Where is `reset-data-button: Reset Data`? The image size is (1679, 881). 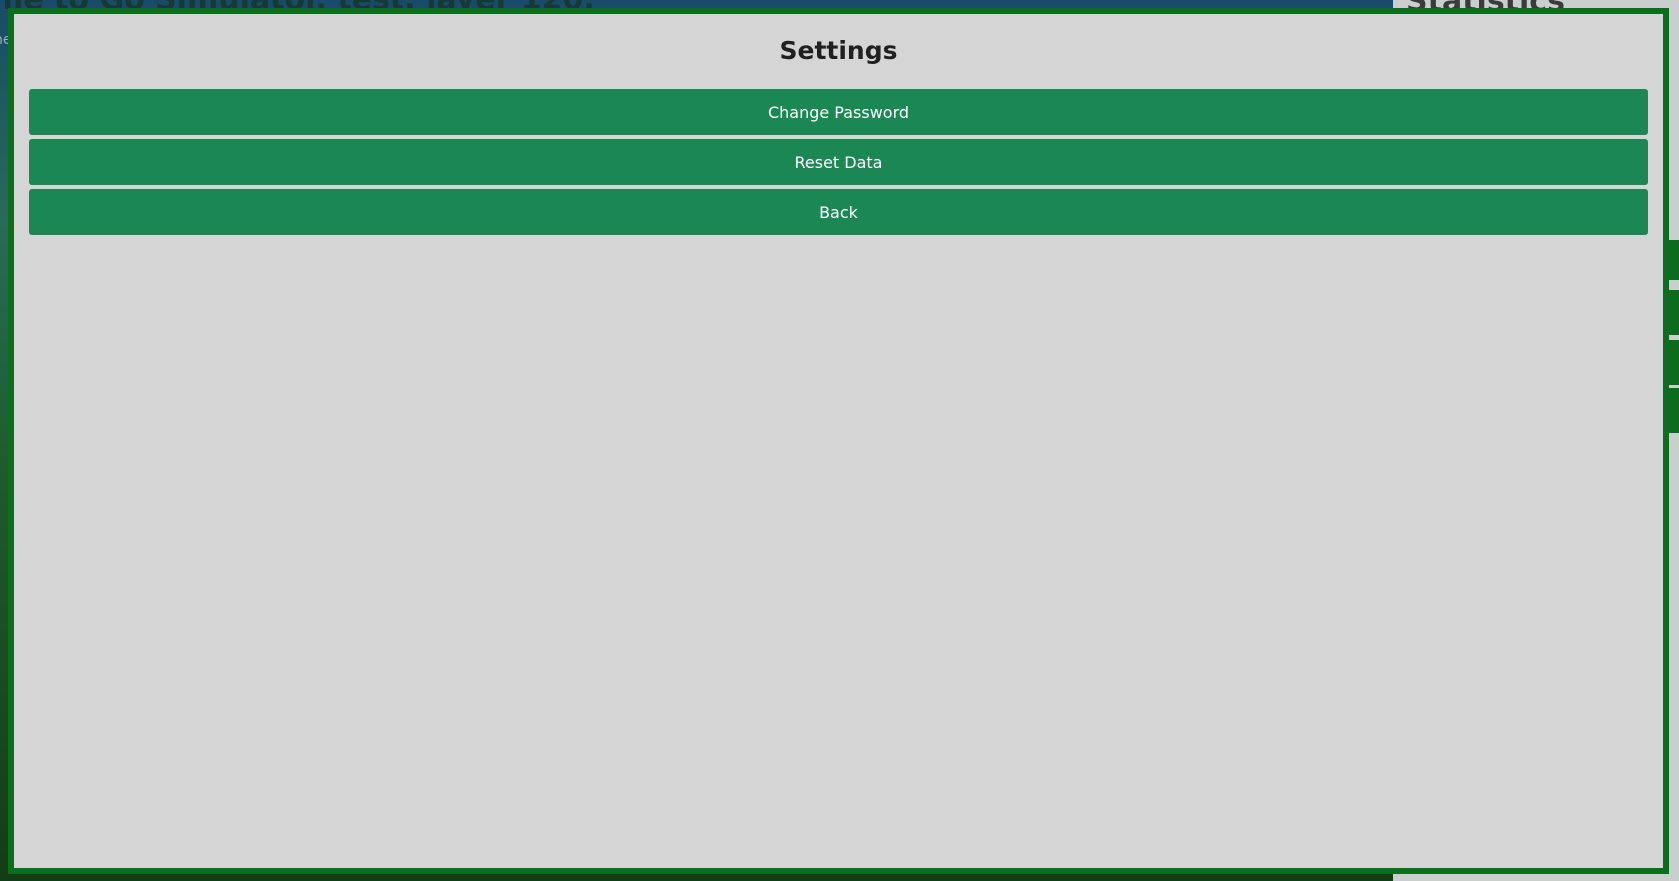 reset-data-button: Reset Data is located at coordinates (838, 162).